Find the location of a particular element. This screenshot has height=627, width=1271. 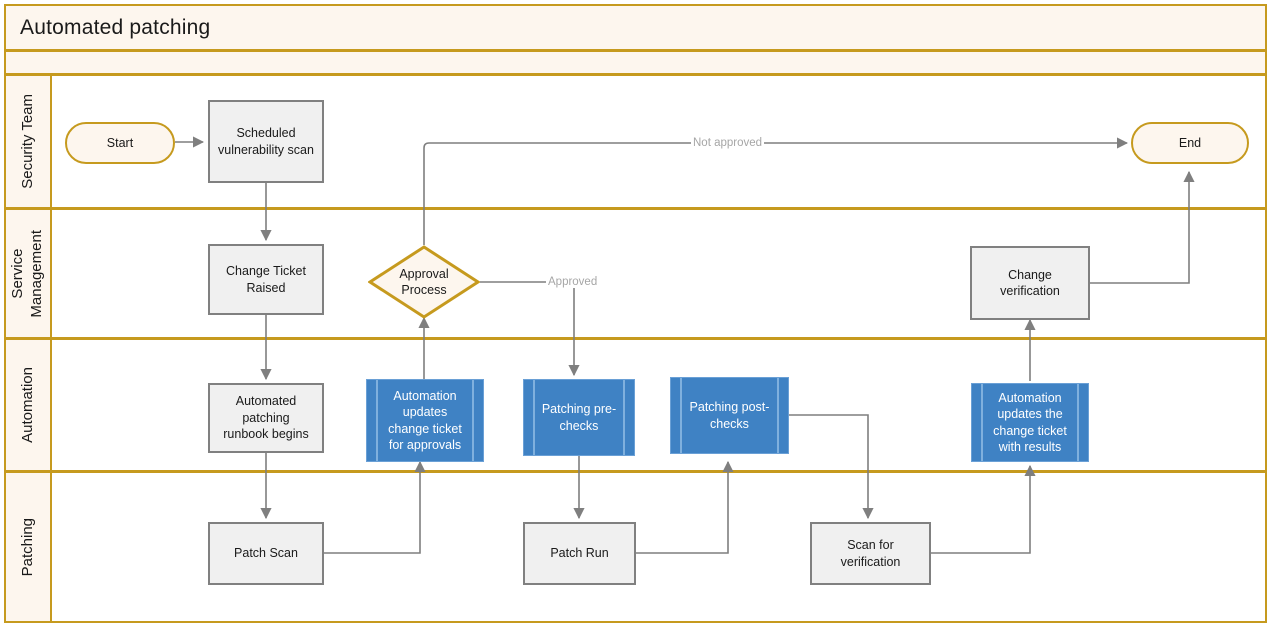

node-patch-run: Patch Run is located at coordinates (579, 553).